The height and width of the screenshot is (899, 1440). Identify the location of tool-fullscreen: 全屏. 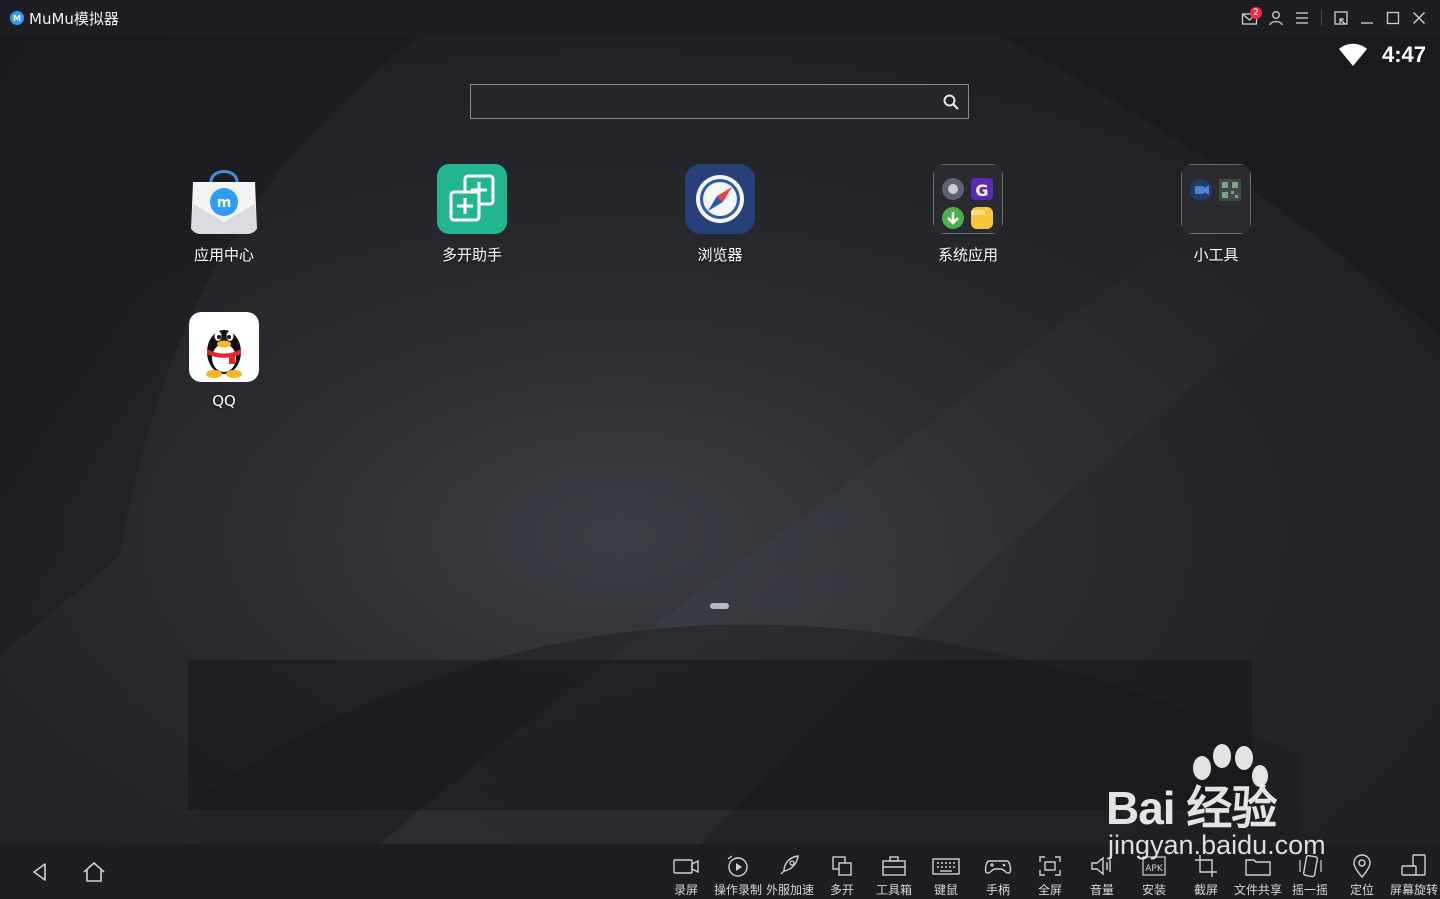
(1050, 871).